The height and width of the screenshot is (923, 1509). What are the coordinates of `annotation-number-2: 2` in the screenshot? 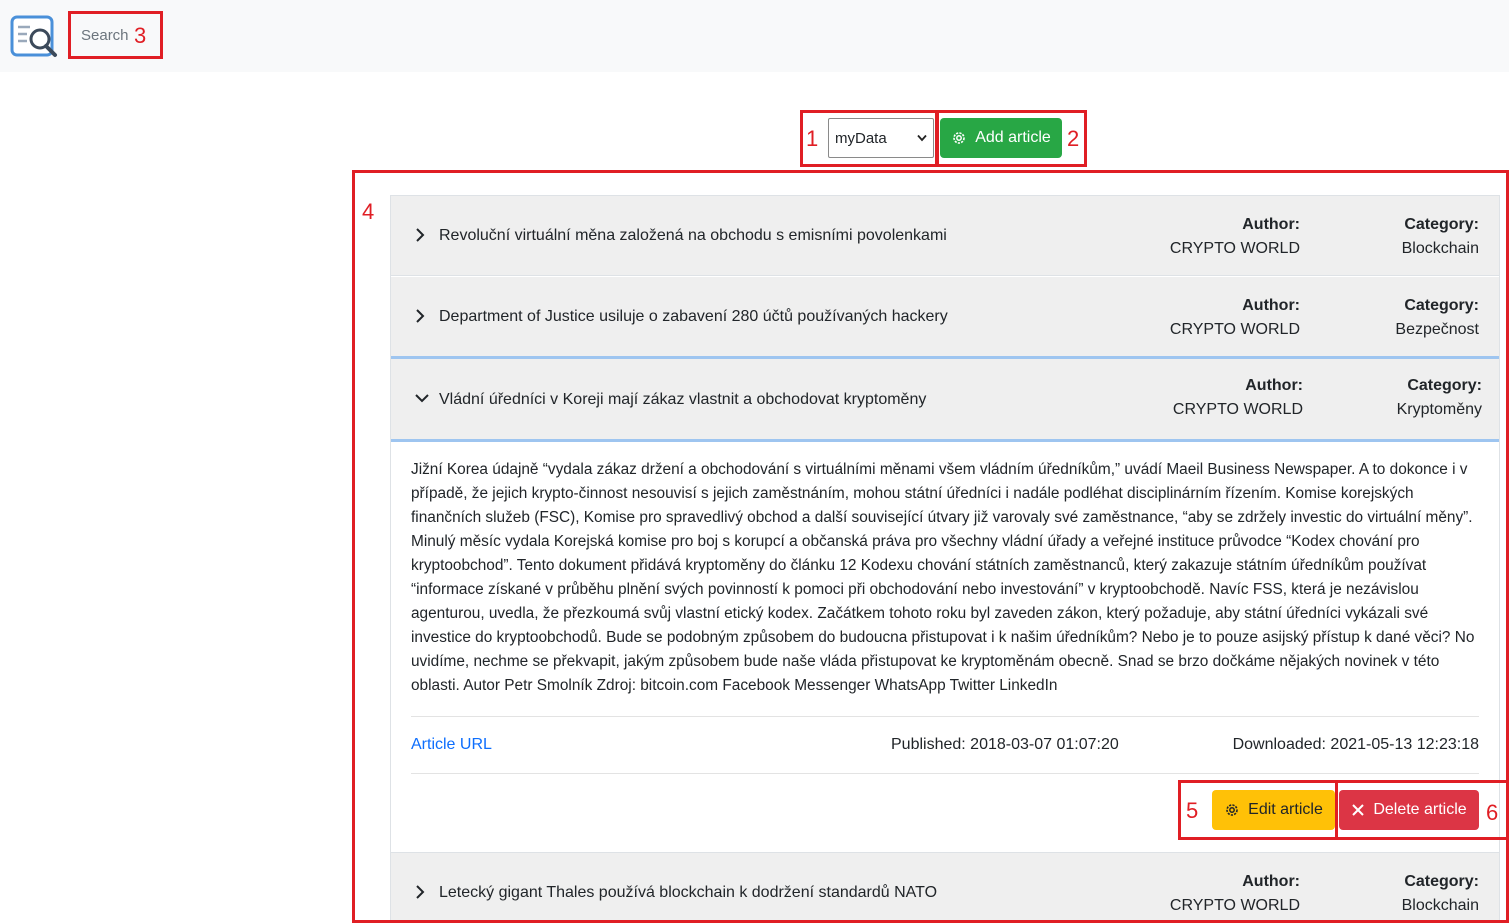 It's located at (1073, 138).